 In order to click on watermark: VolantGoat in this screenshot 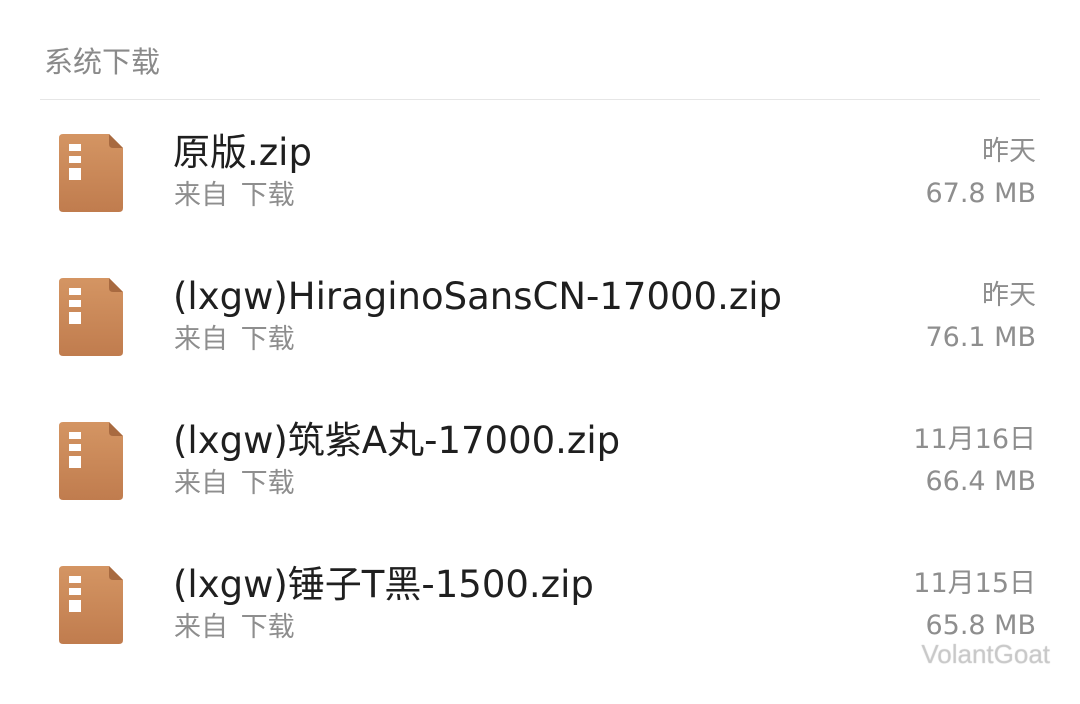, I will do `click(985, 654)`.